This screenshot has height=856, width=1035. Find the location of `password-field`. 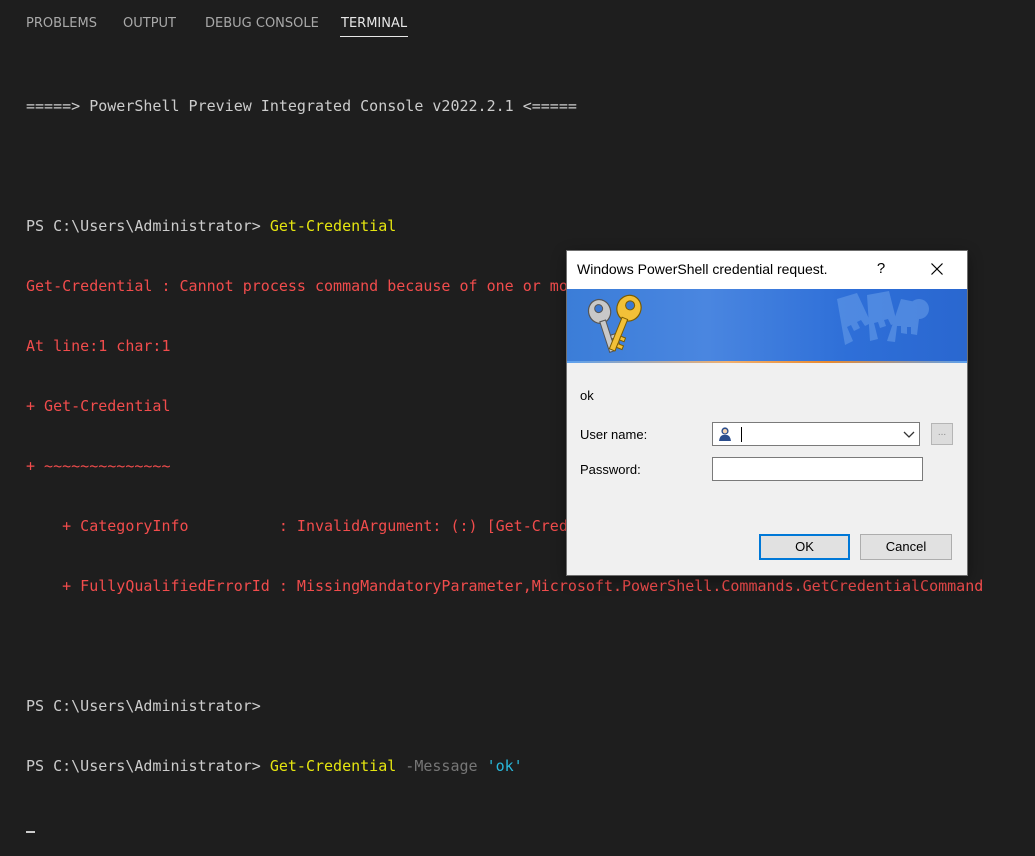

password-field is located at coordinates (817, 469).